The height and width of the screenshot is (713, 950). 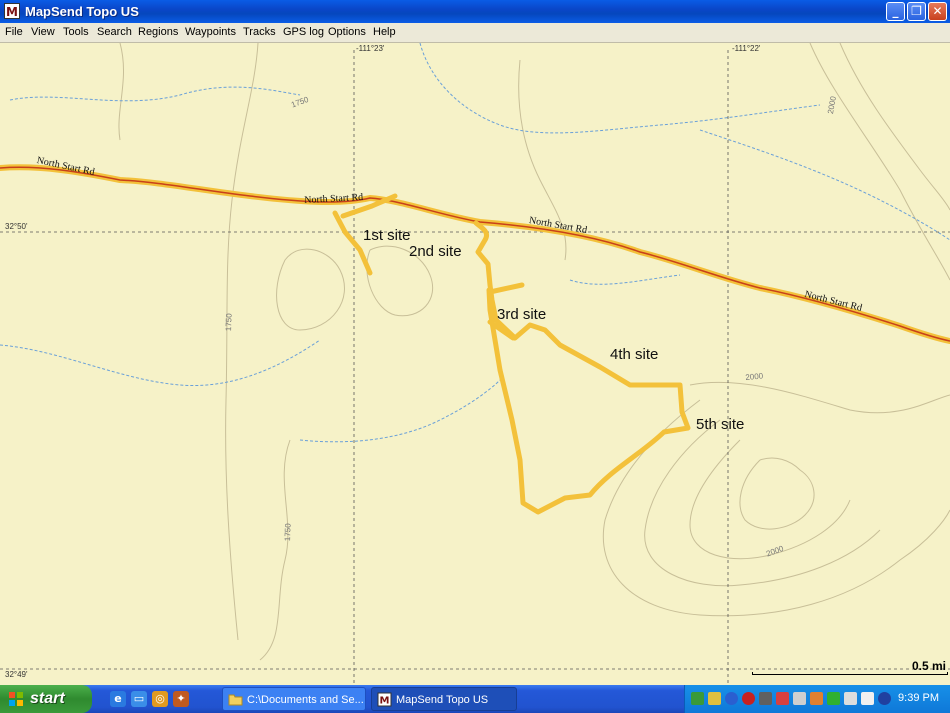 I want to click on latitude-label: 32°49', so click(x=16, y=674).